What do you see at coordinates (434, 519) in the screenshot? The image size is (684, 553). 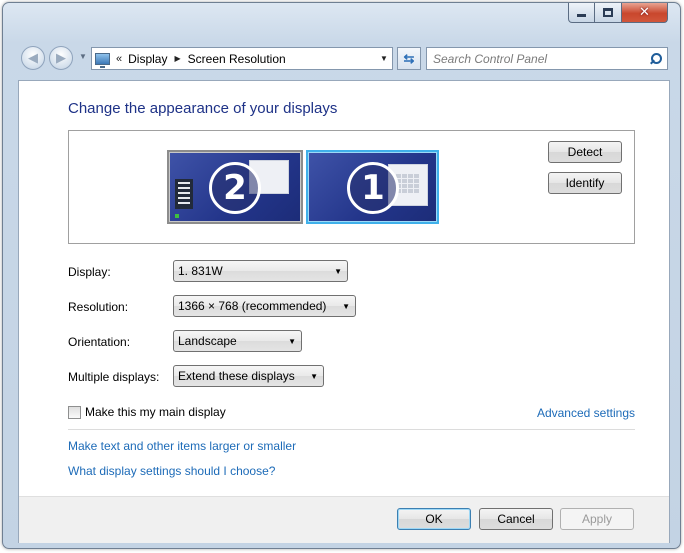 I see `ok-button: OK` at bounding box center [434, 519].